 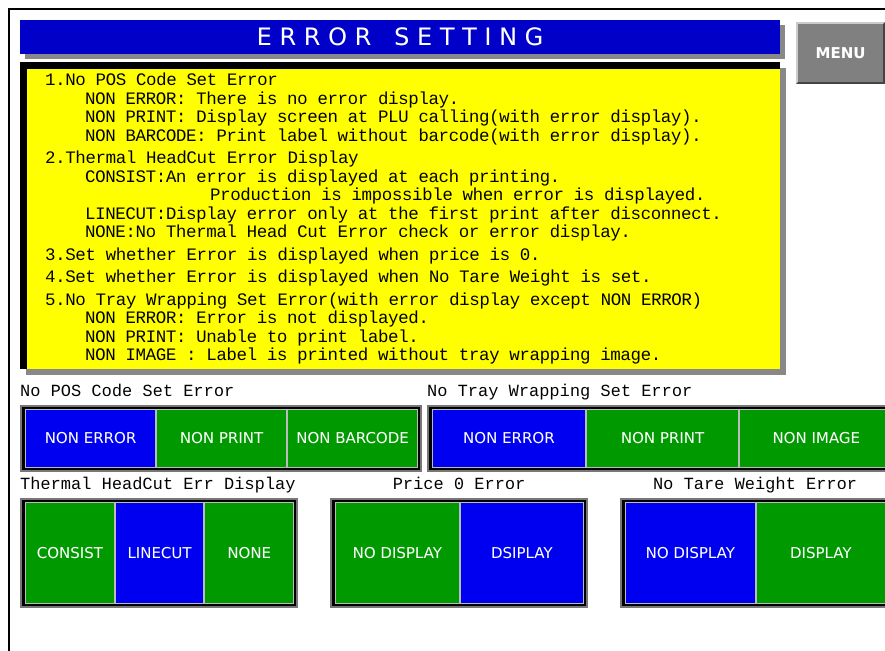 I want to click on help-heading: 5.No Tray Wrapping Set Error(with error display except NON ERROR), so click(x=374, y=301).